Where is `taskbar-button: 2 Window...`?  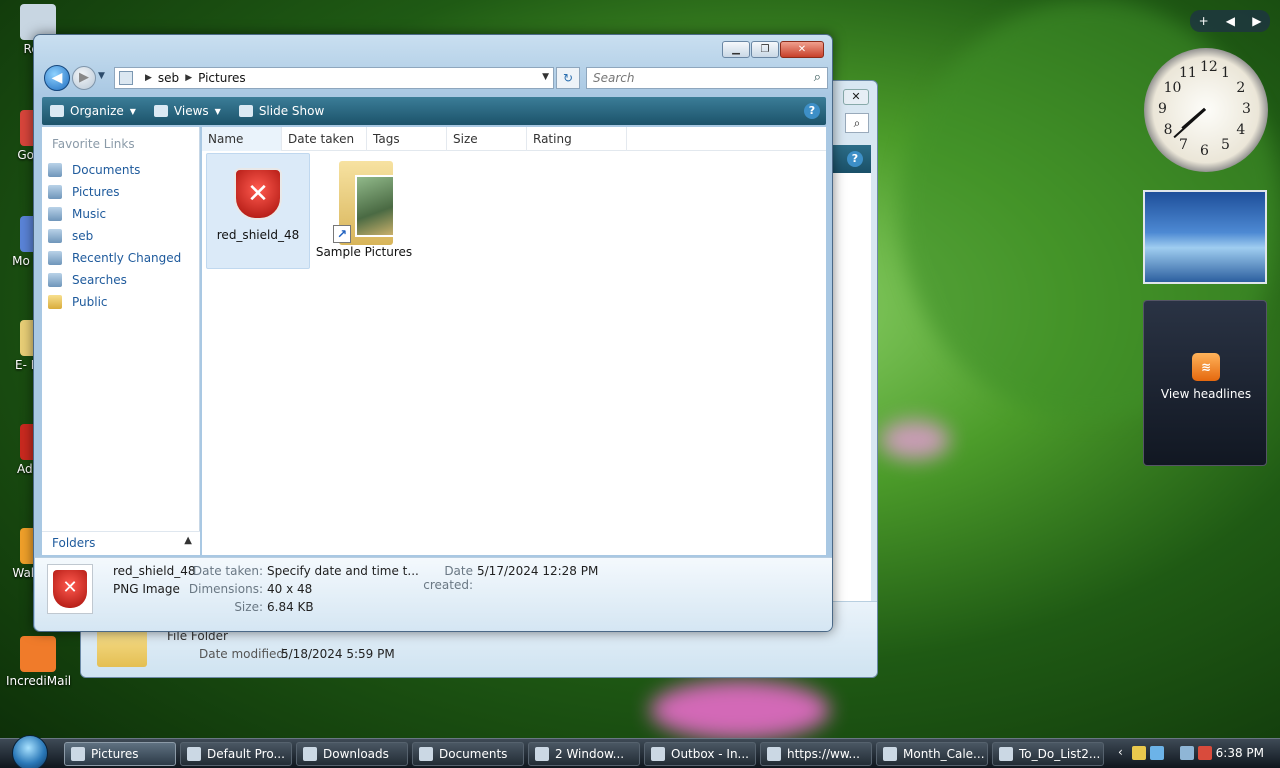 taskbar-button: 2 Window... is located at coordinates (584, 754).